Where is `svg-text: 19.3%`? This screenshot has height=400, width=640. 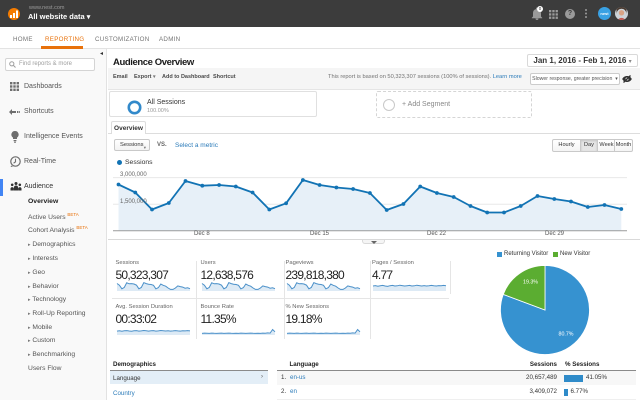
svg-text: 19.3% is located at coordinates (530, 283).